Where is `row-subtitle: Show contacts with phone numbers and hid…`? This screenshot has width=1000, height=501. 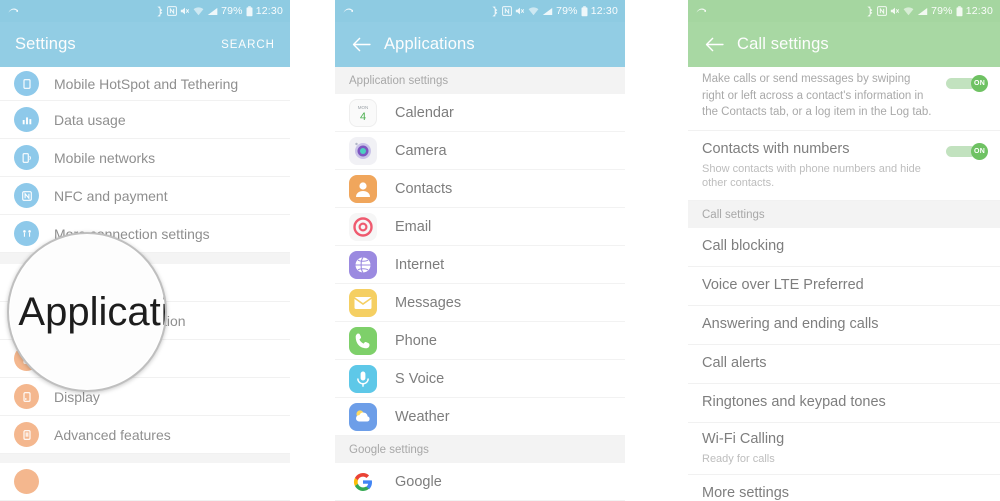
row-subtitle: Show contacts with phone numbers and hid… is located at coordinates (811, 176).